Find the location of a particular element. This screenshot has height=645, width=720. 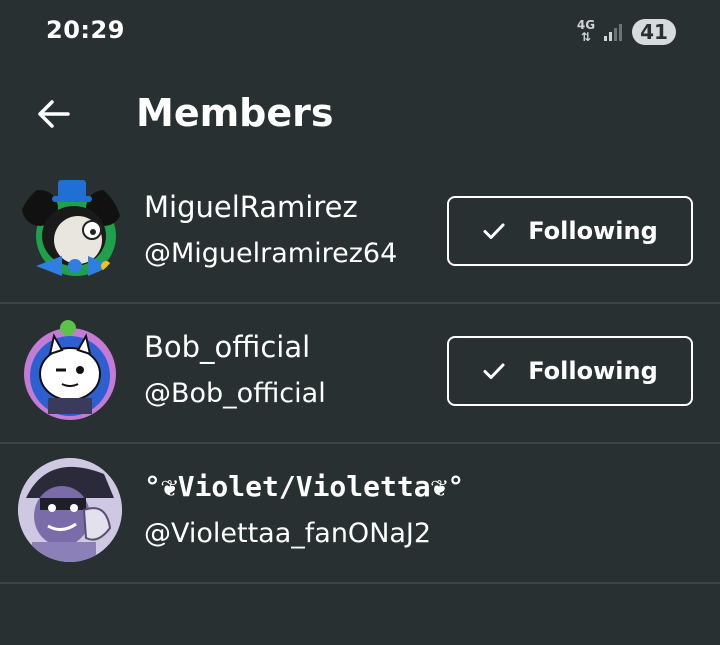

member-handle: @Miguelramirez64 is located at coordinates (271, 253).